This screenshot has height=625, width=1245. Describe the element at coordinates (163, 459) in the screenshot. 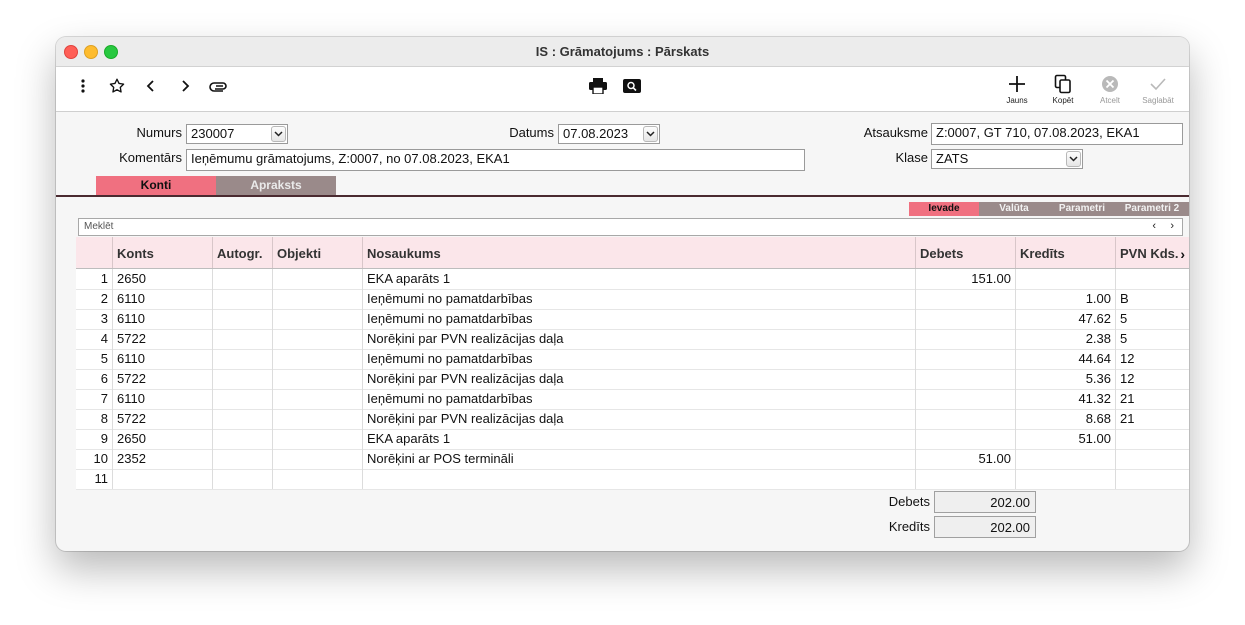

I see `cell-konts: 2352` at that location.